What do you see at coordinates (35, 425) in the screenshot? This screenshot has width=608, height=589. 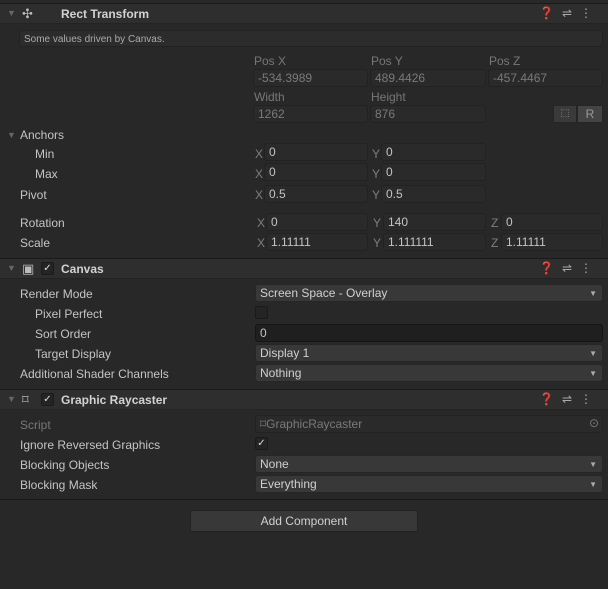 I see `script-label: Script` at bounding box center [35, 425].